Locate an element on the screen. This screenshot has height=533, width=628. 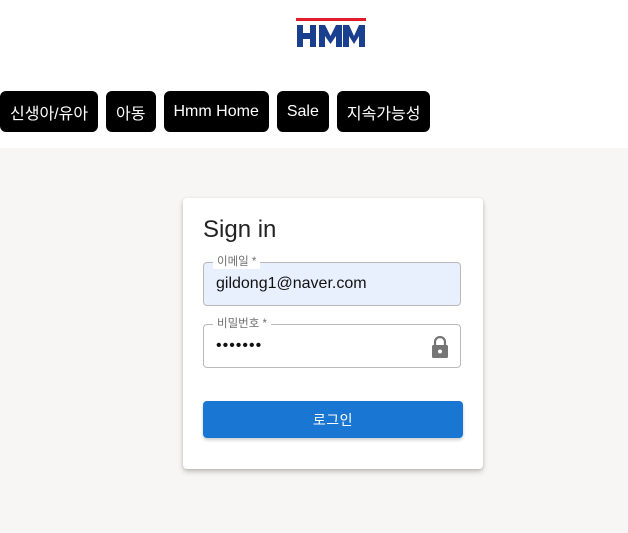
email-field: 이메일 * is located at coordinates (332, 280).